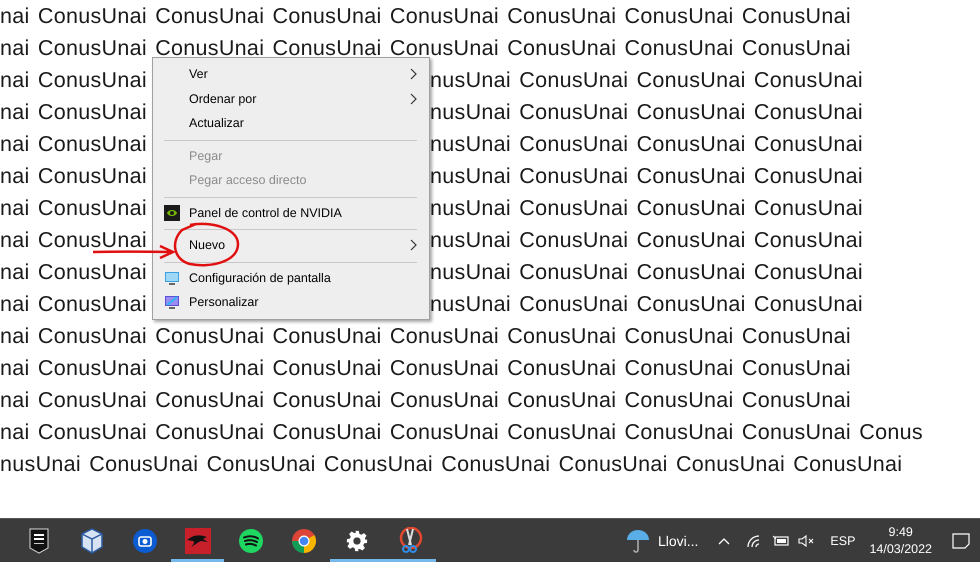 This screenshot has width=980, height=562. I want to click on shield-icon, so click(38, 541).